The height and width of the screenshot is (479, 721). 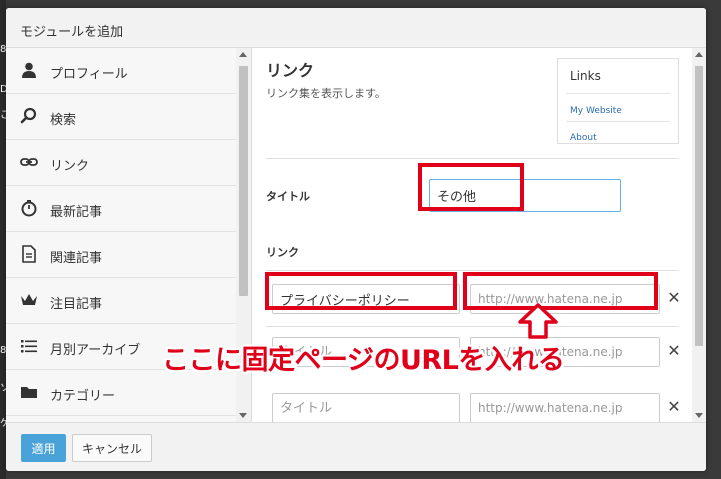 I want to click on document-icon, so click(x=29, y=254).